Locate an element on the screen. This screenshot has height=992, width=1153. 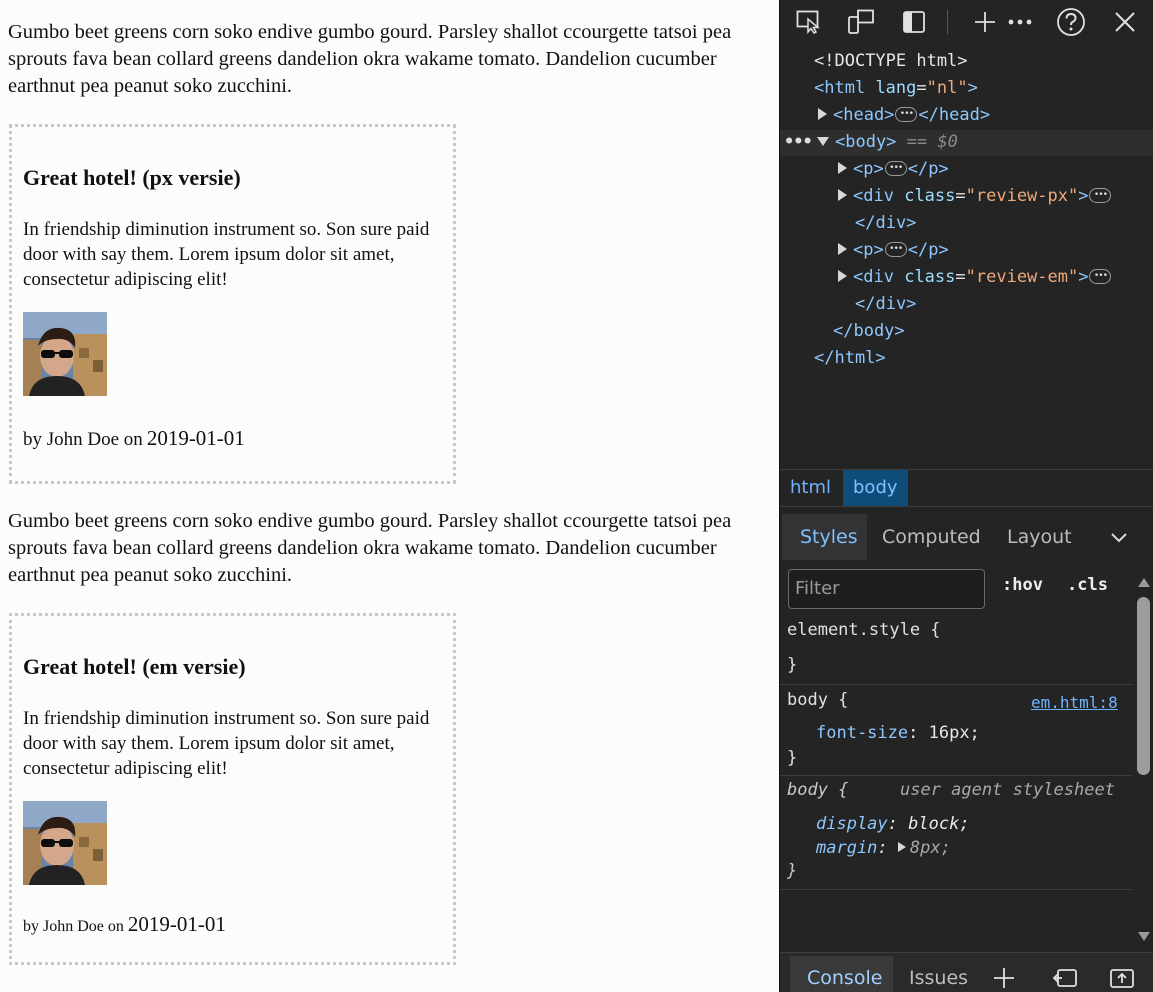
css-declaration-display: display: block; is located at coordinates (893, 824).